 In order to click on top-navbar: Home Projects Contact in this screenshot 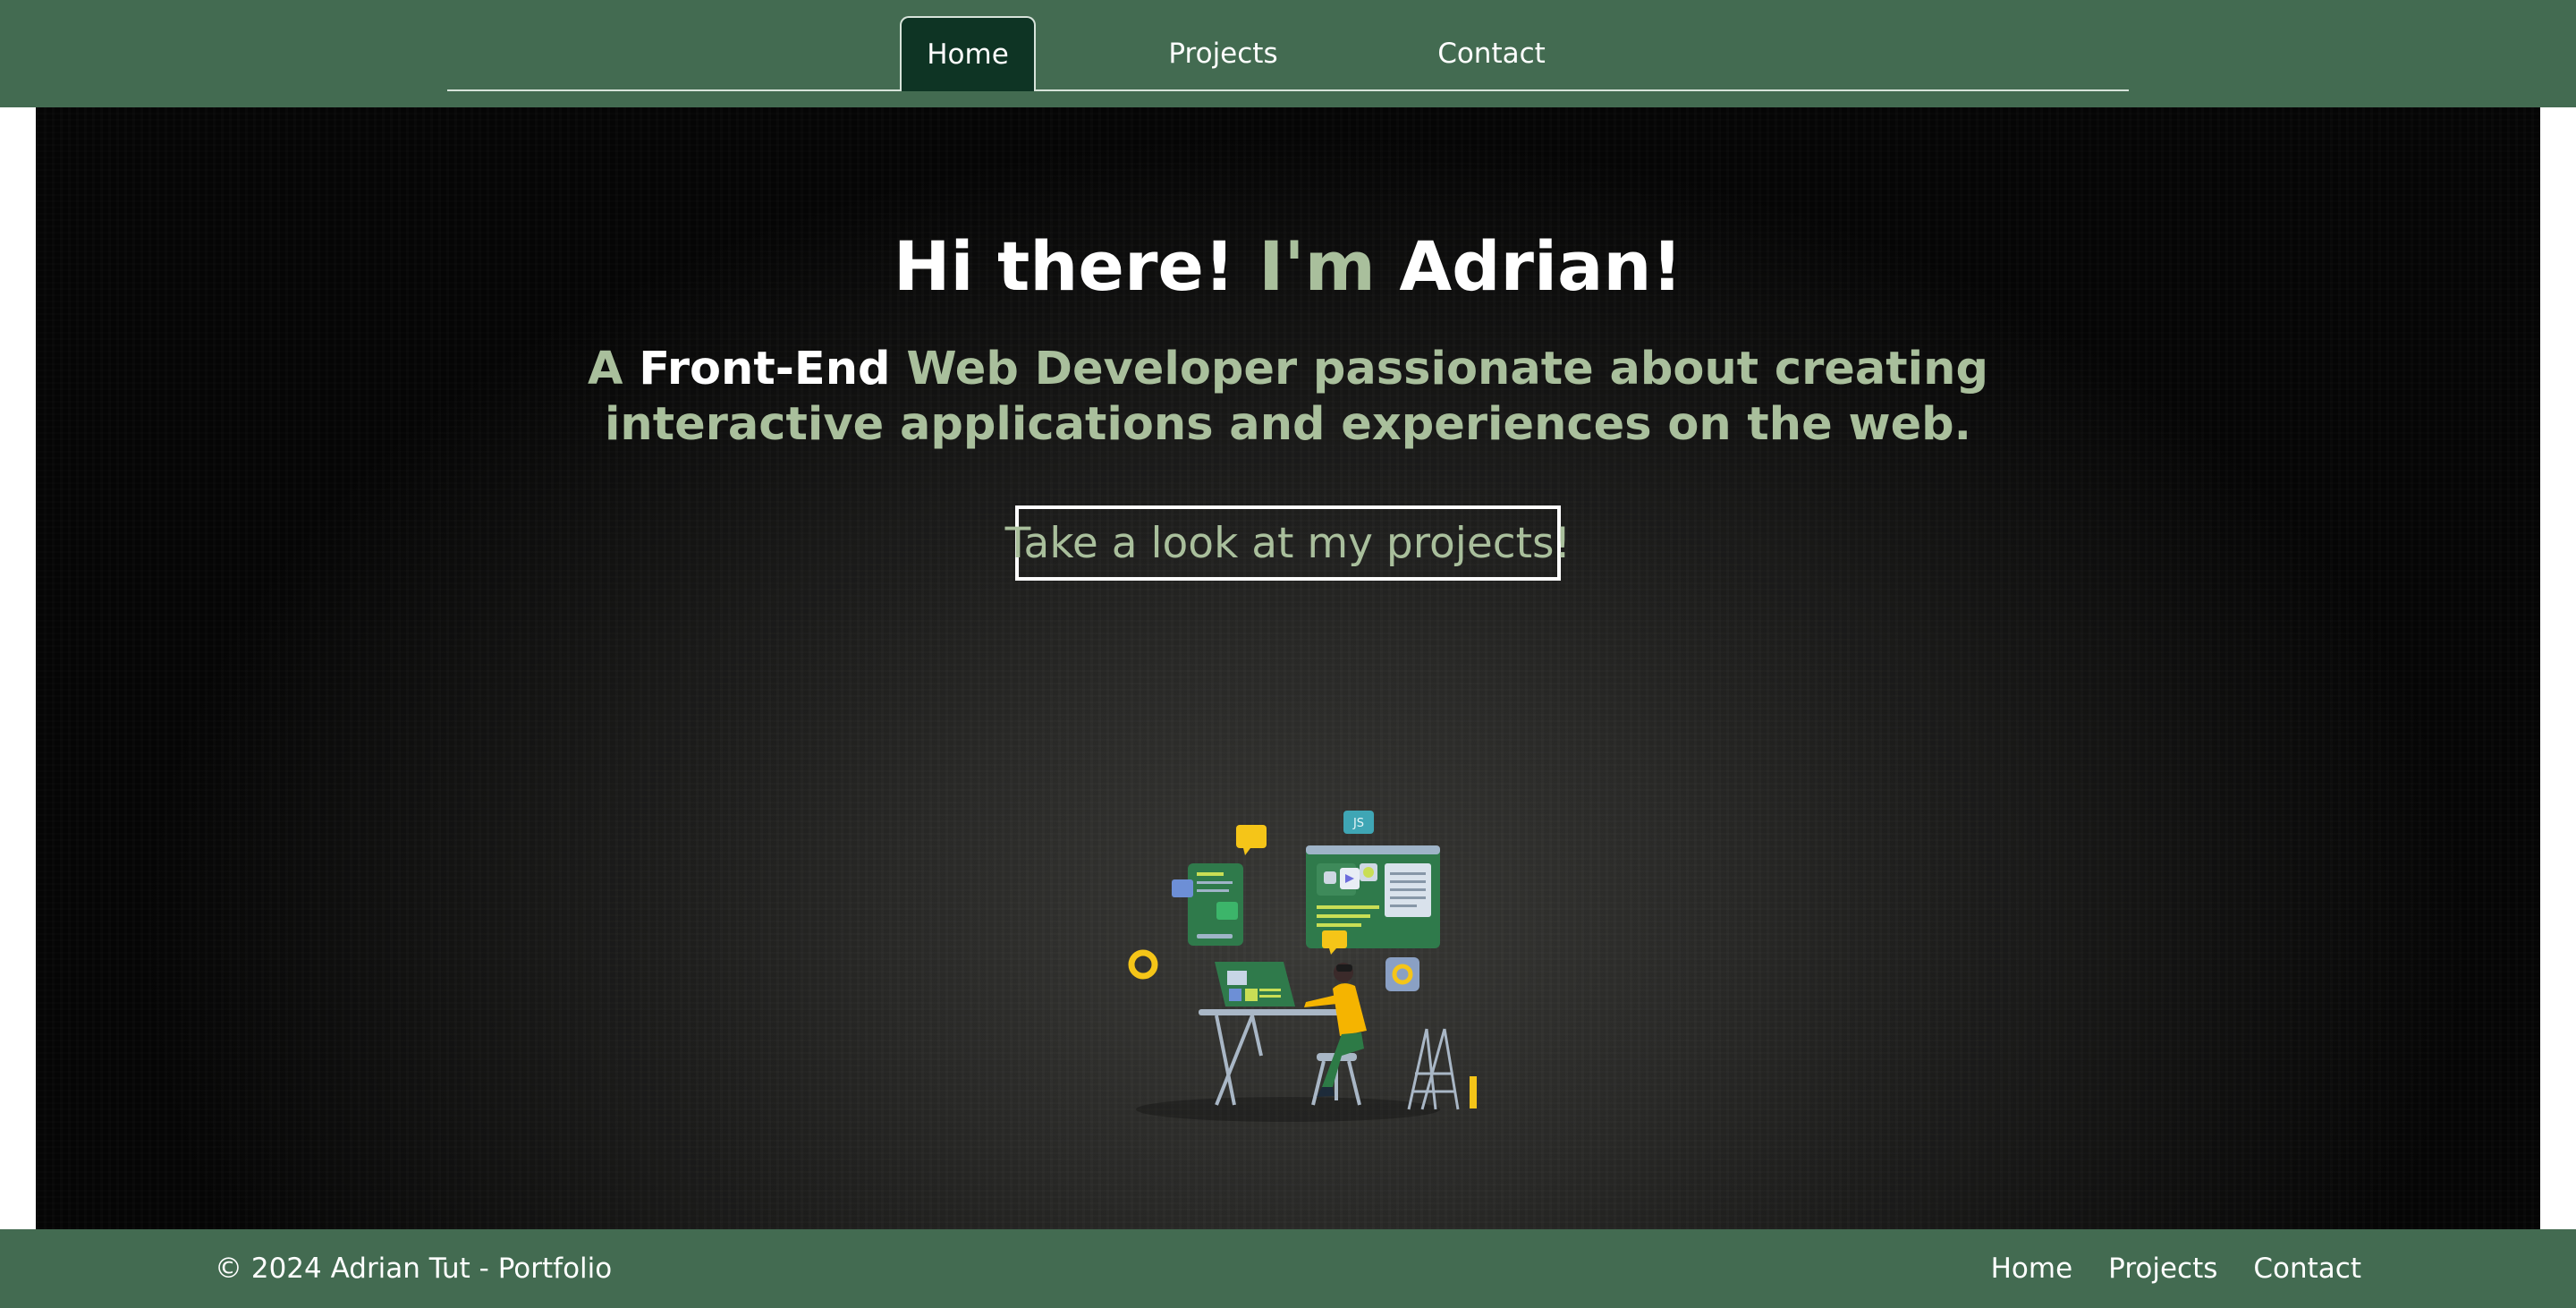, I will do `click(1288, 53)`.